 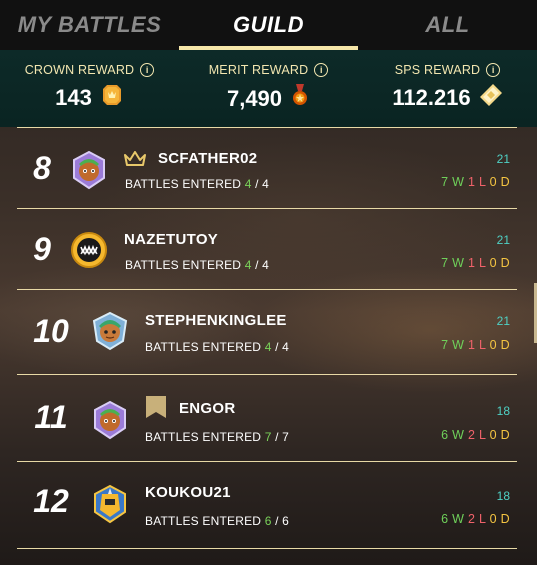 I want to click on tab-guild: GUILD, so click(x=268, y=25).